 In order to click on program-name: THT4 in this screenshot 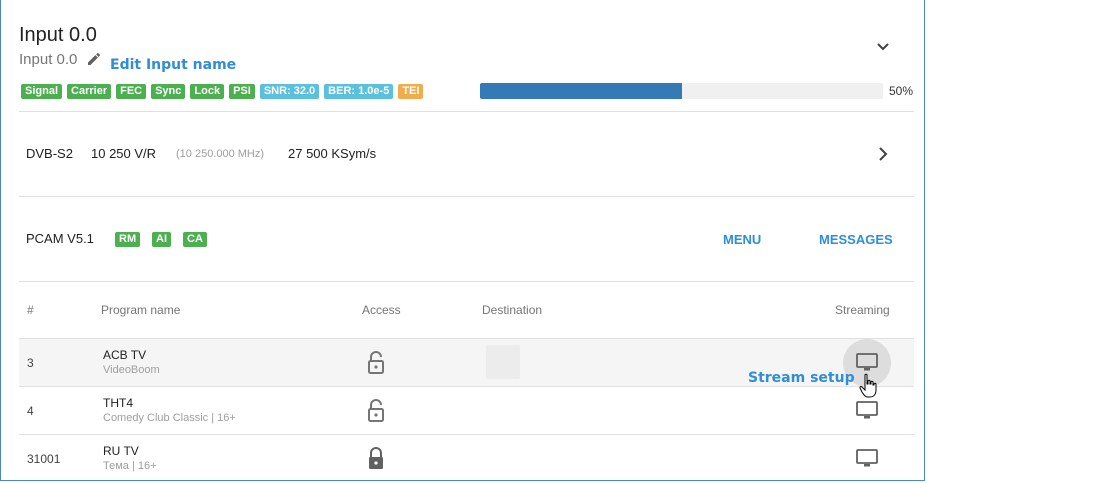, I will do `click(118, 403)`.